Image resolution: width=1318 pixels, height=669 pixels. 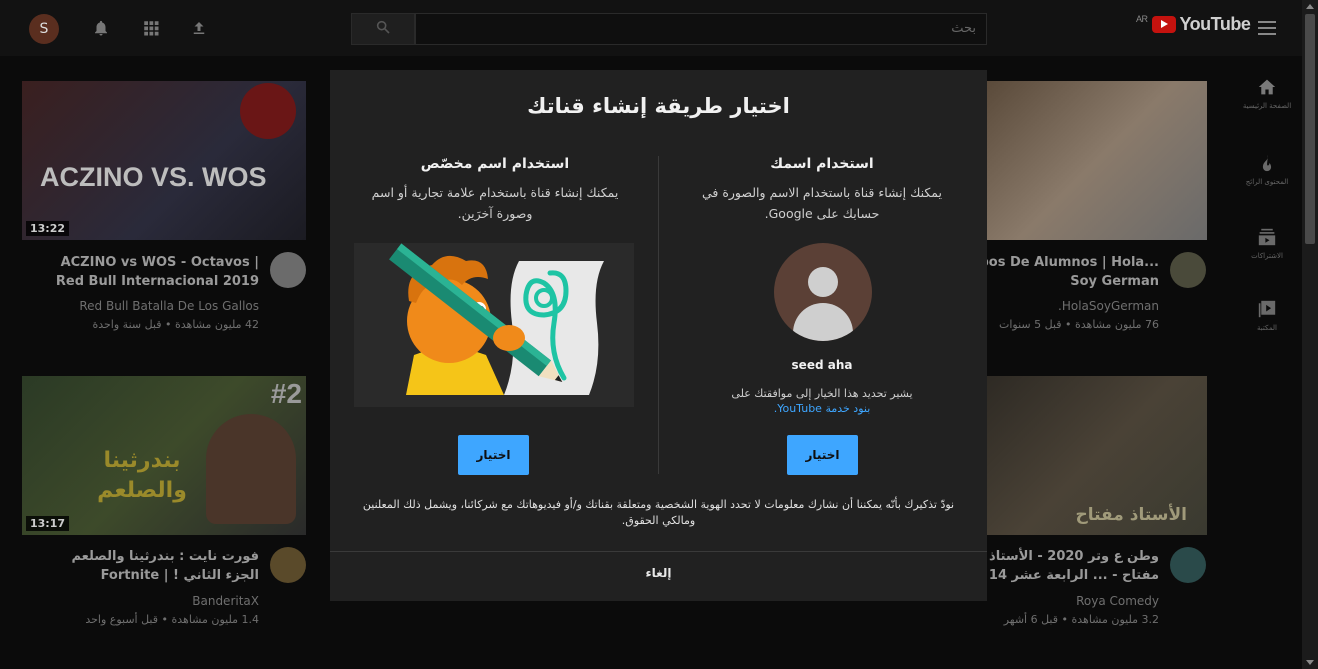 I want to click on choose-own-name-button: اختيار, so click(x=822, y=455).